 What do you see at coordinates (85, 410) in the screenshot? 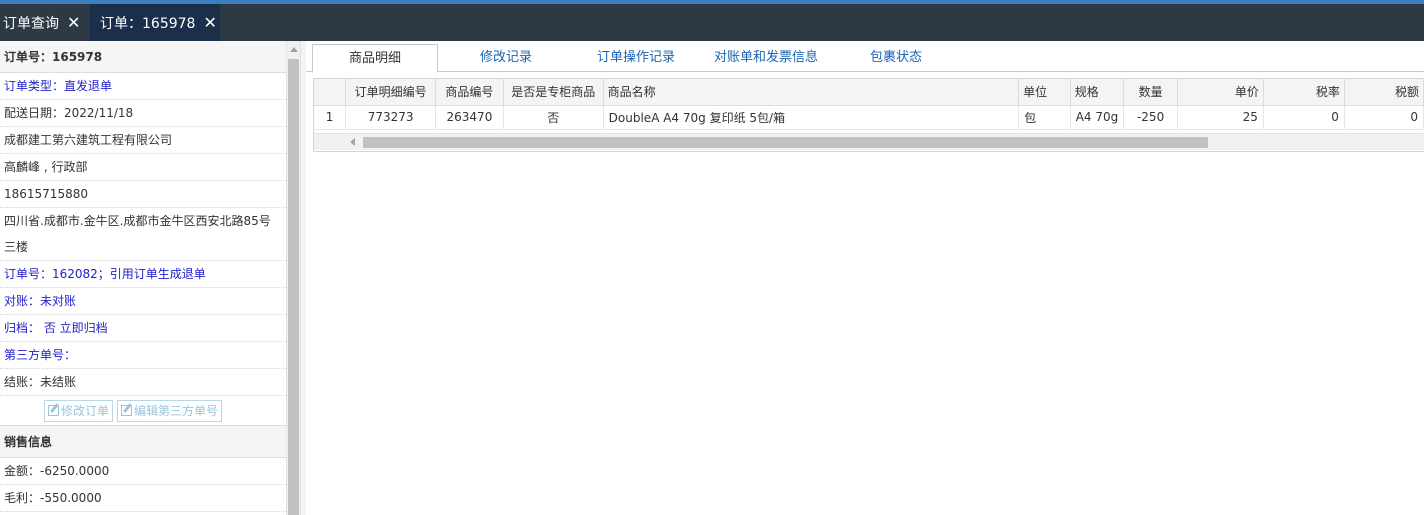
I see `edit-order-label: 修改订单` at bounding box center [85, 410].